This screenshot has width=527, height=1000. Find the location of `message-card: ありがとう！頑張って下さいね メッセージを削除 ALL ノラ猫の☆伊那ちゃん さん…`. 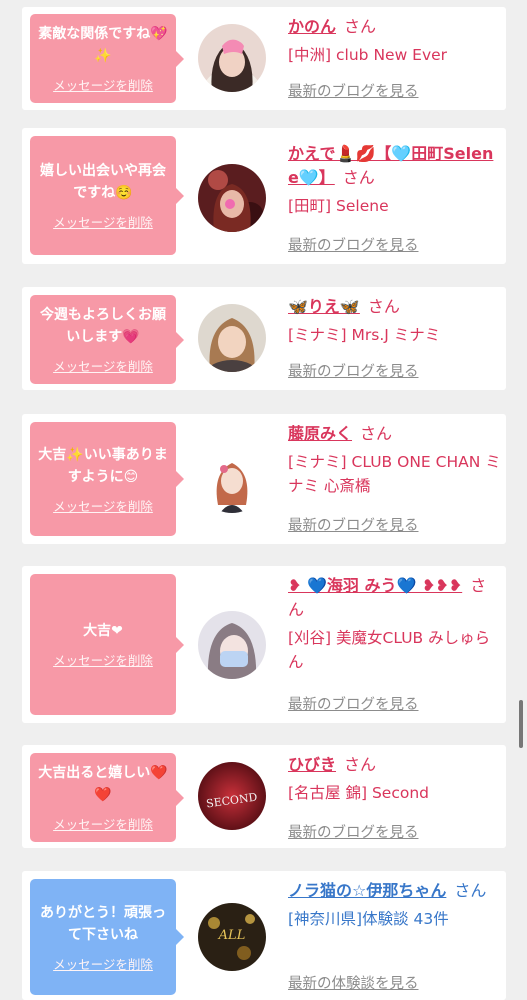

message-card: ありがとう！頑張って下さいね メッセージを削除 ALL ノラ猫の☆伊那ちゃん さん… is located at coordinates (264, 935).